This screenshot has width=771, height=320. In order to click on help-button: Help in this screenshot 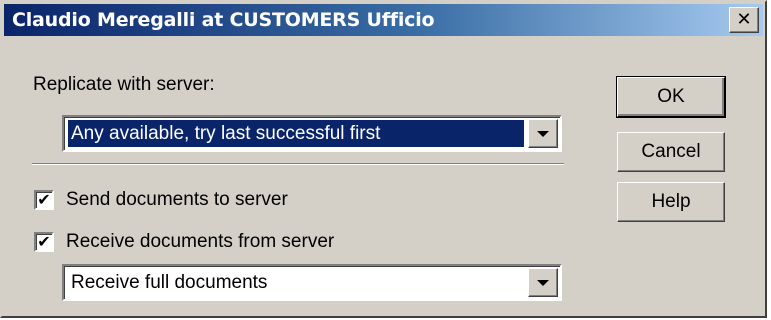, I will do `click(671, 202)`.